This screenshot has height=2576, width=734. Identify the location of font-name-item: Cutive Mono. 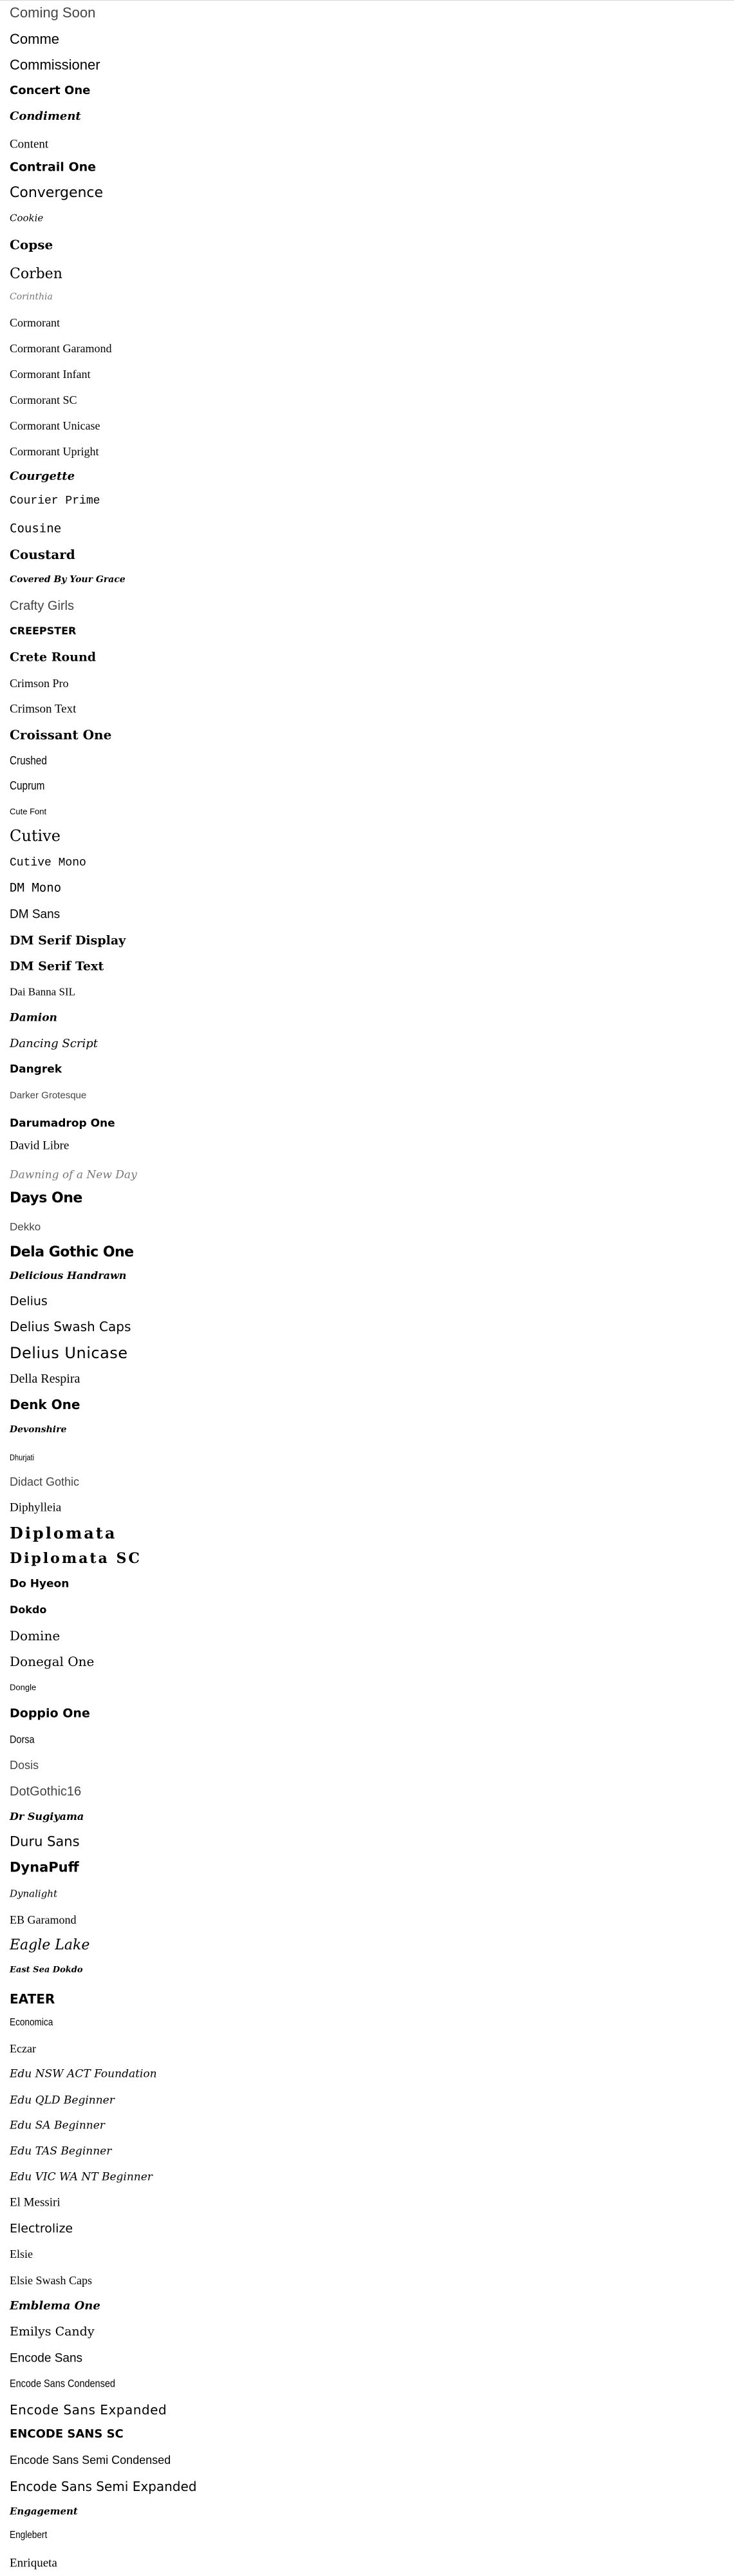
(48, 863).